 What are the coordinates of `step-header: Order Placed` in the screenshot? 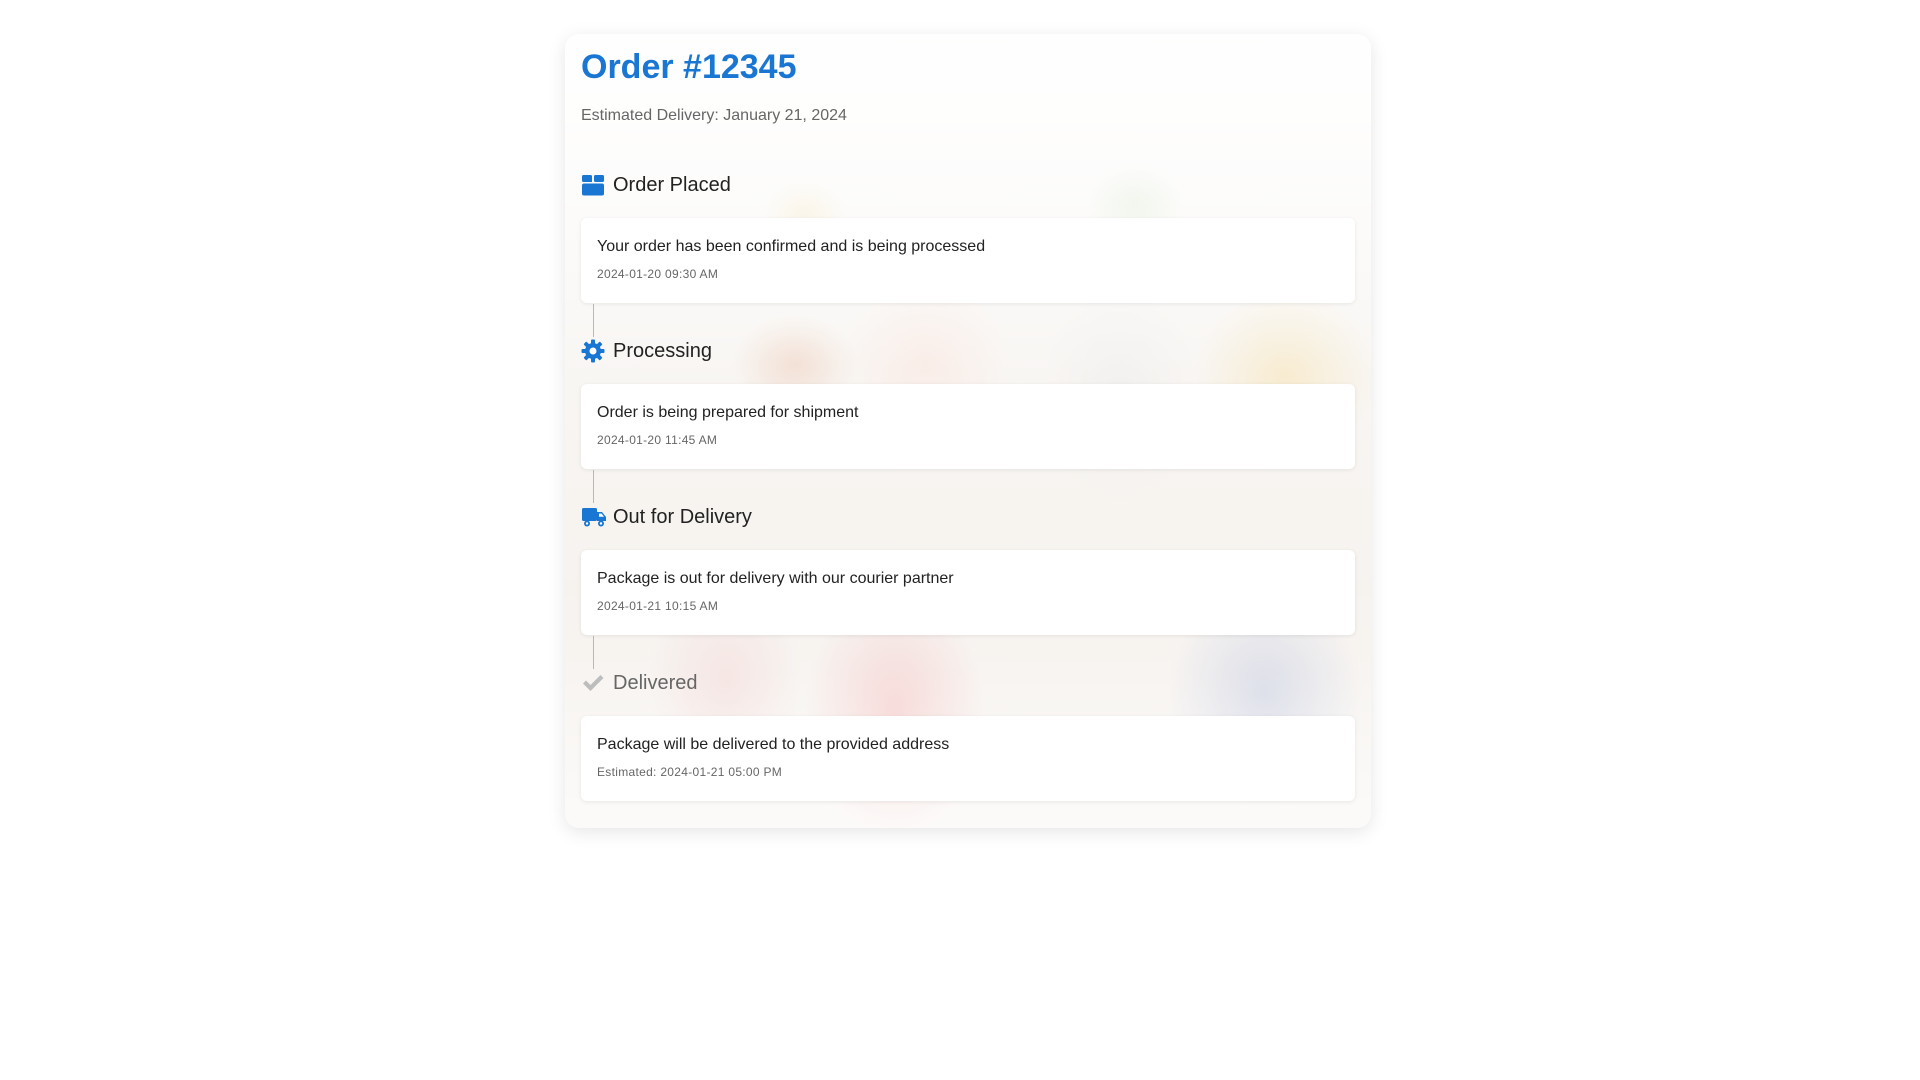 It's located at (656, 185).